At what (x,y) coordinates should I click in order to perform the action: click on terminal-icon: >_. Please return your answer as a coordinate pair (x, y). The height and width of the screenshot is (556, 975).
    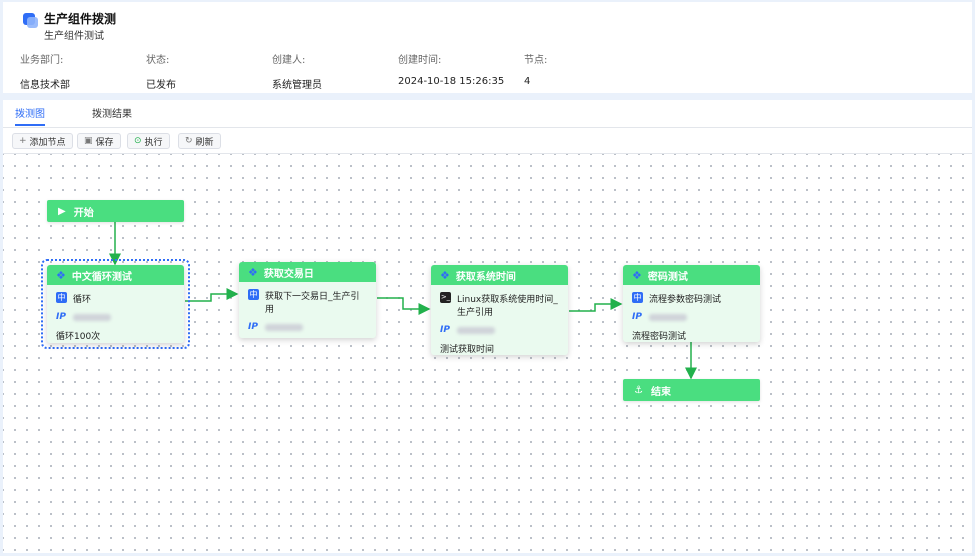
    Looking at the image, I should click on (445, 297).